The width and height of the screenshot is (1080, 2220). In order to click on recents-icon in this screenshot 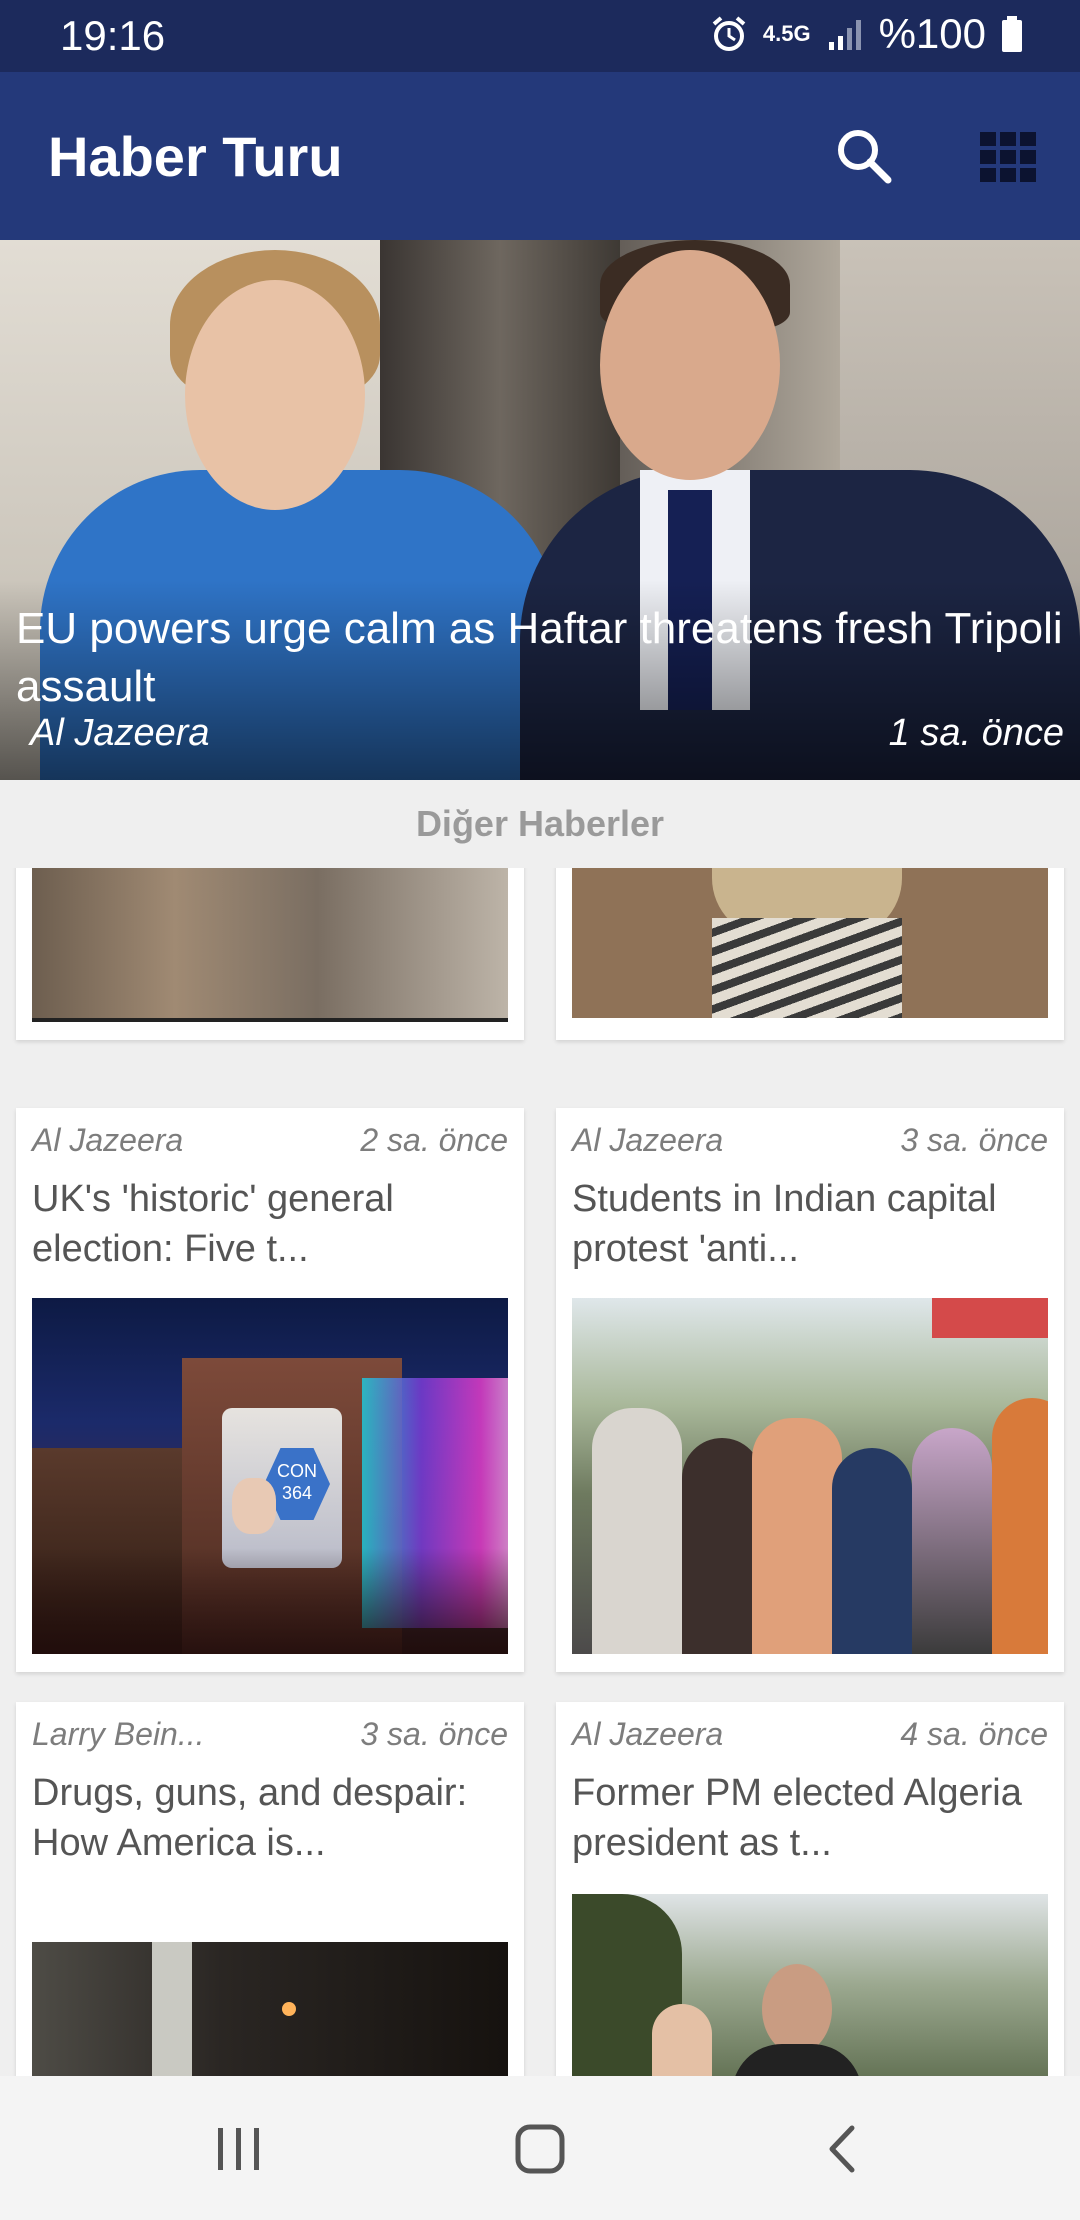, I will do `click(239, 2149)`.